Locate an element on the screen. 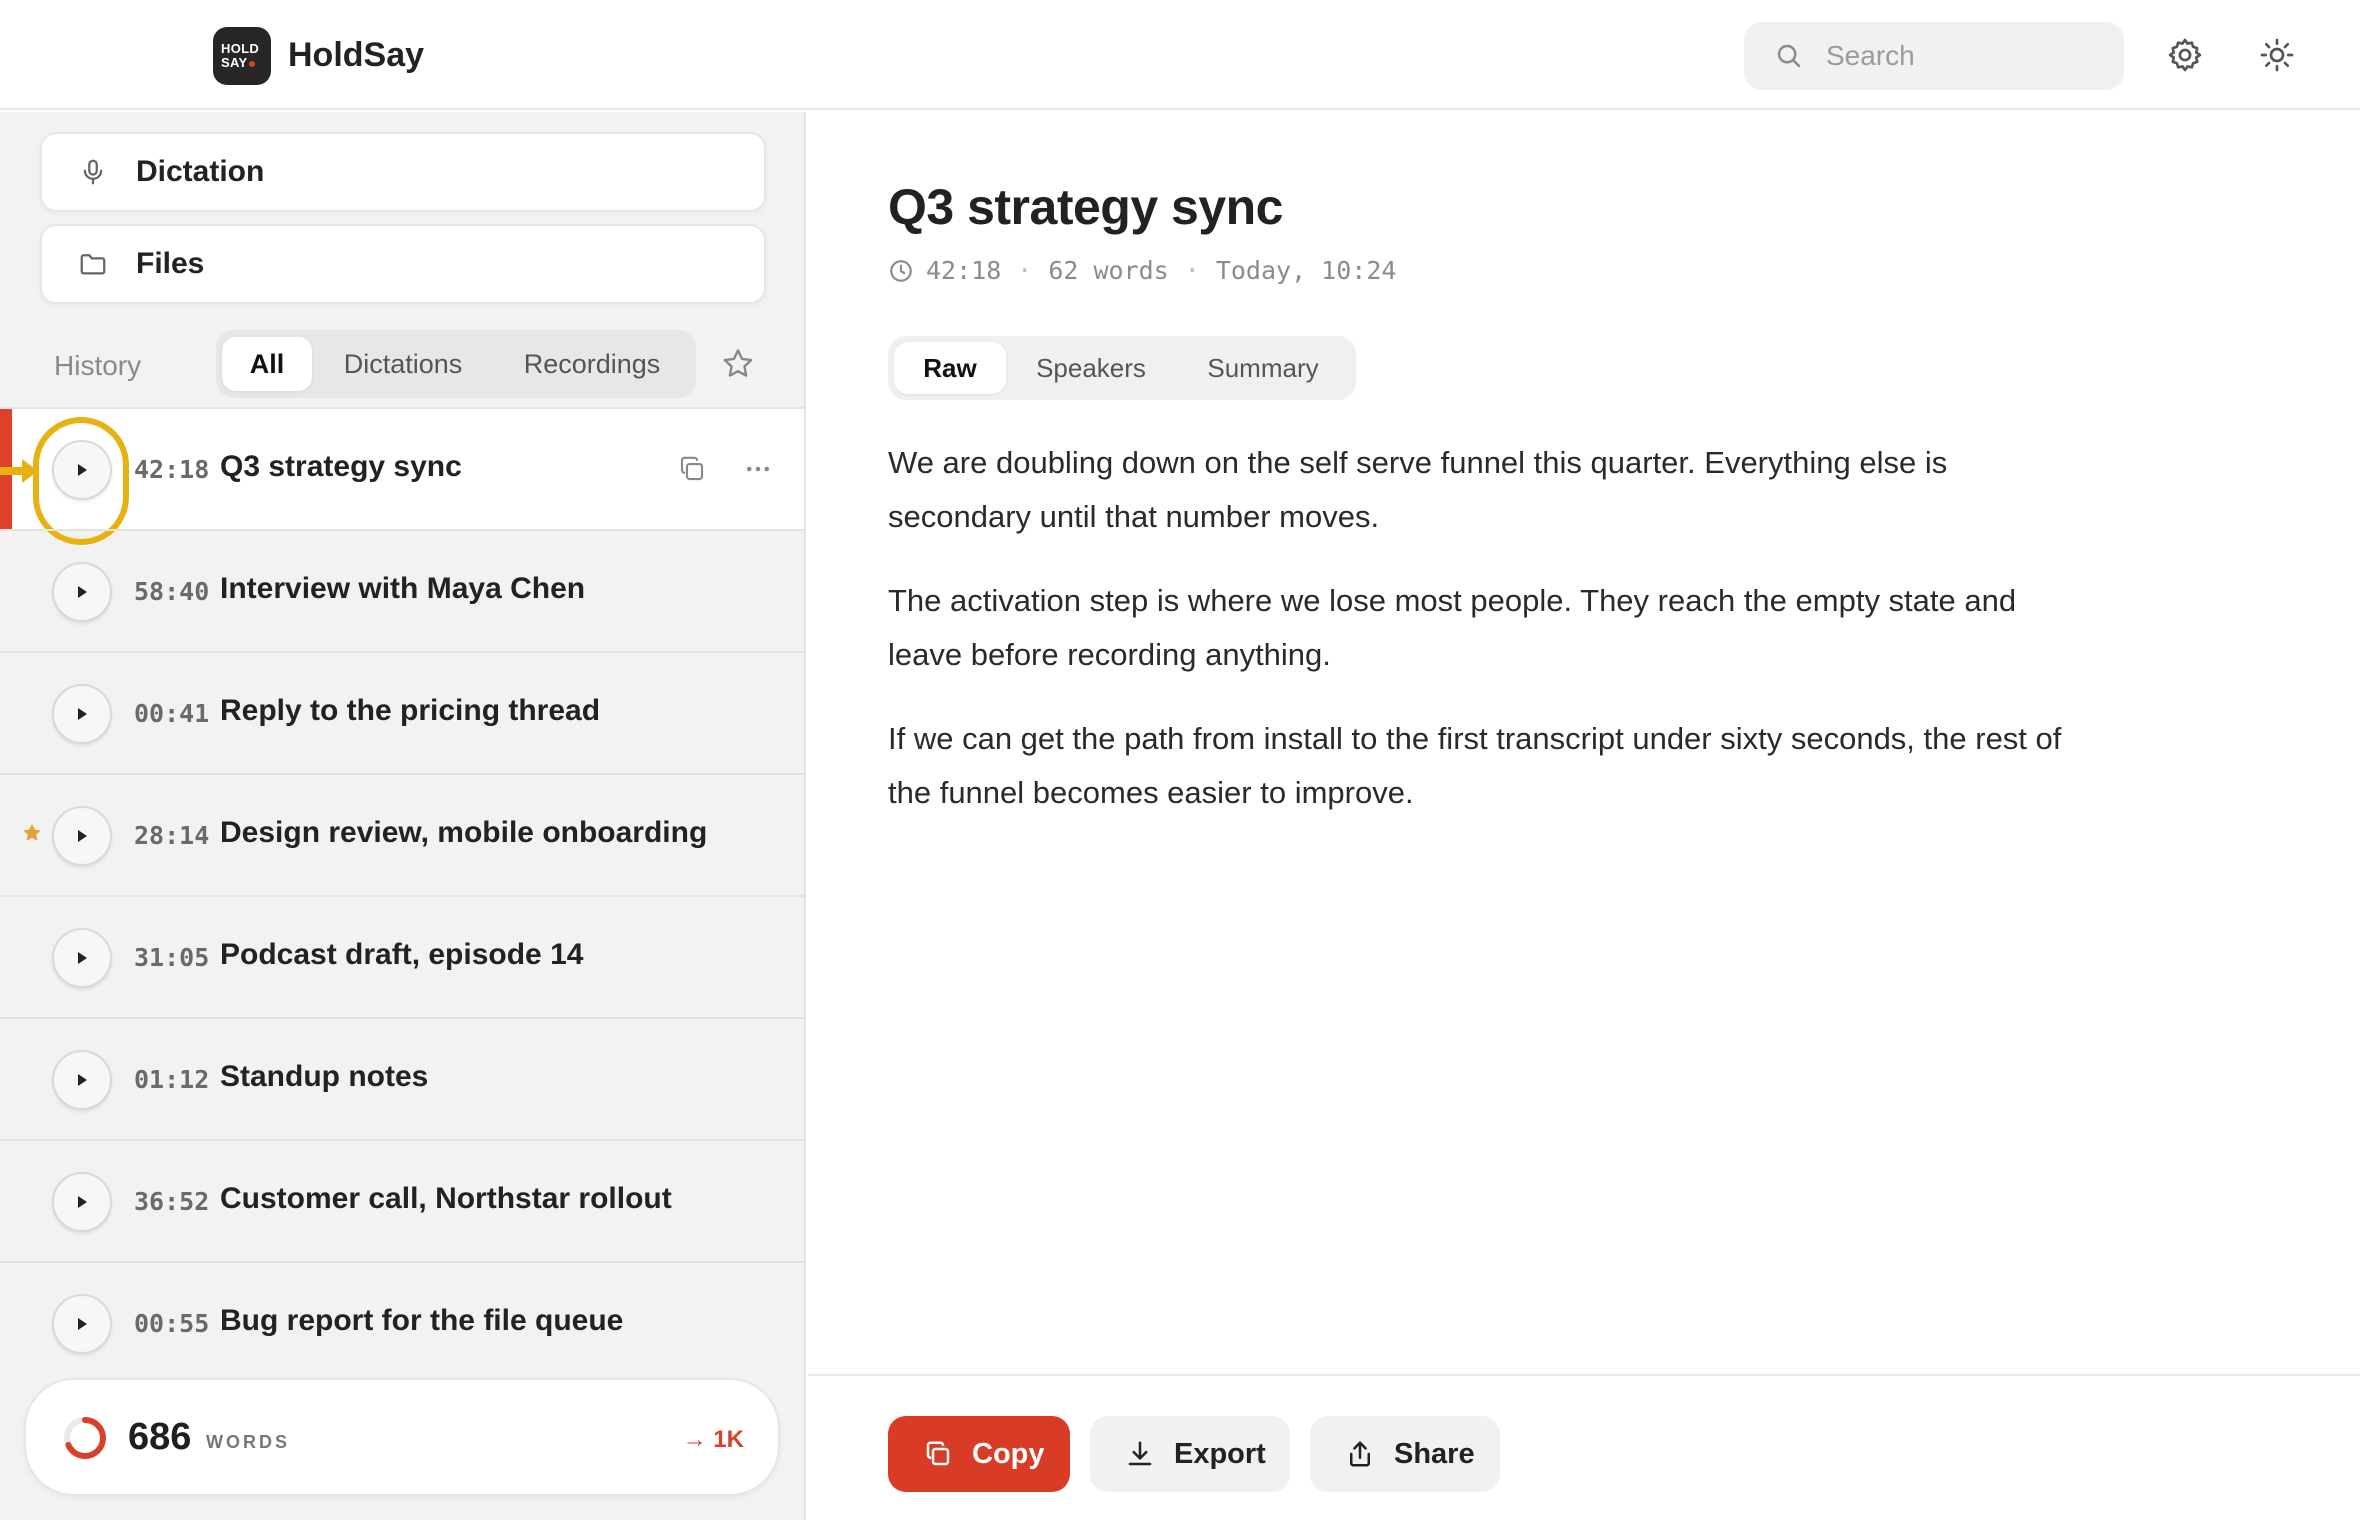 The image size is (2360, 1520). page-title: Q3 strategy sync is located at coordinates (1085, 207).